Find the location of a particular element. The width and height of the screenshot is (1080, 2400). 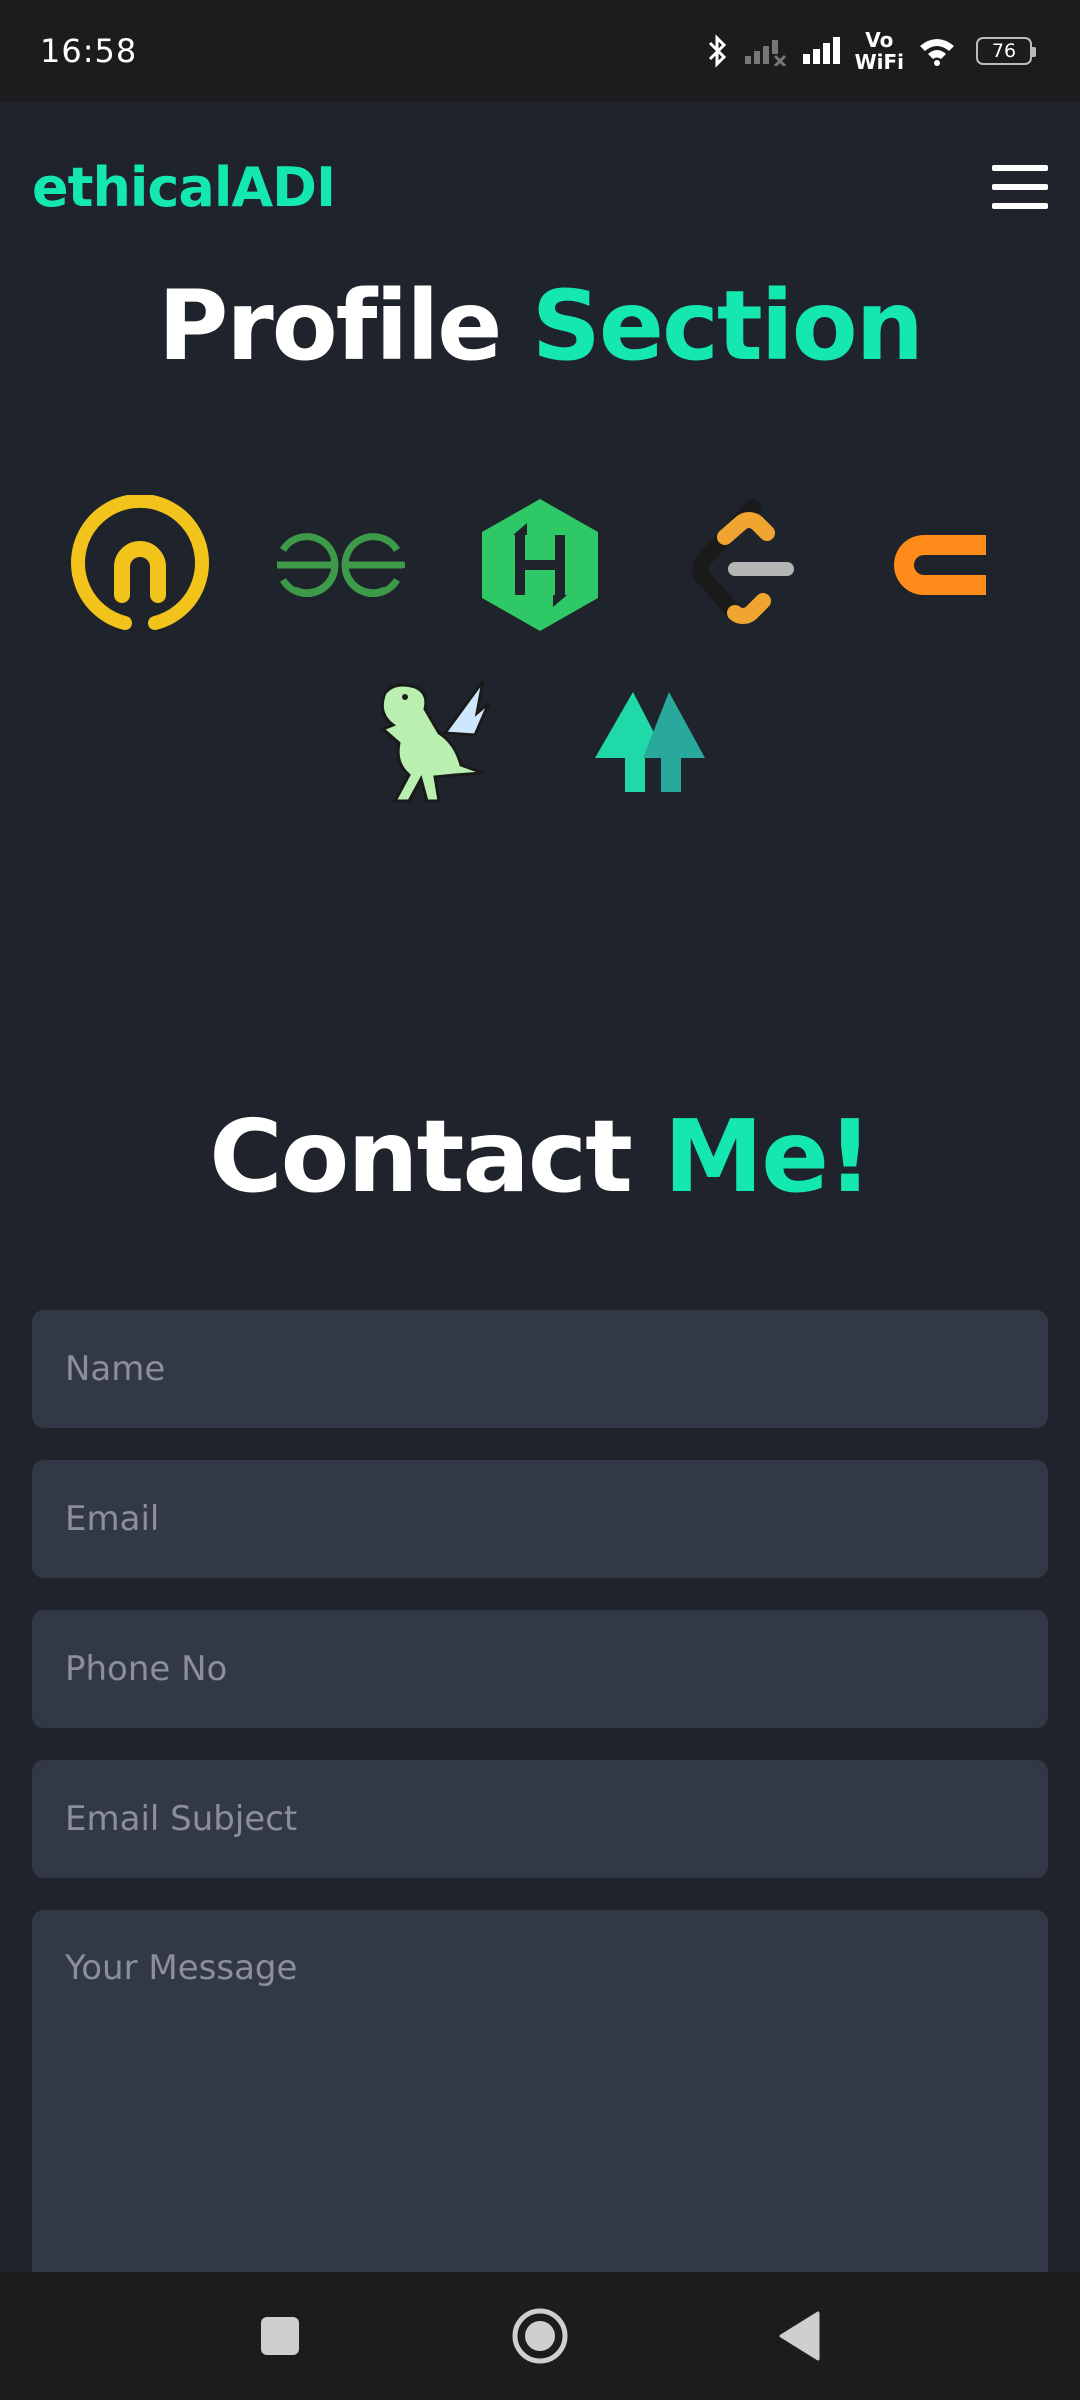

status-icons: Vo WiFi 76 is located at coordinates (871, 51).